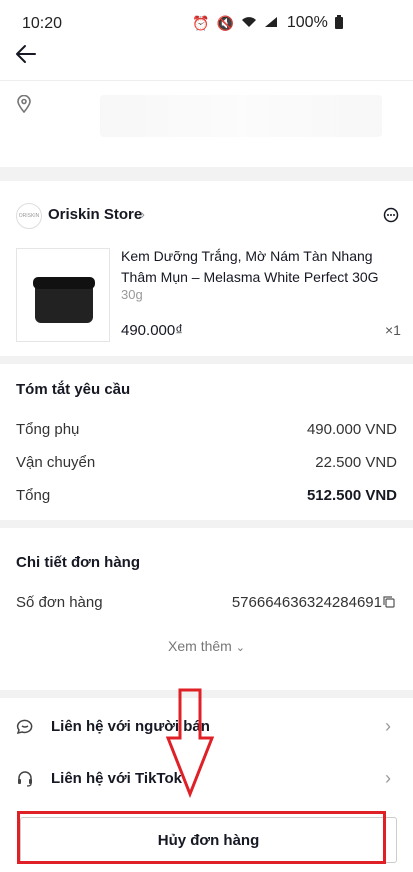 The image size is (413, 872). I want to click on subtotal-label: Tổng phụ, so click(48, 429).